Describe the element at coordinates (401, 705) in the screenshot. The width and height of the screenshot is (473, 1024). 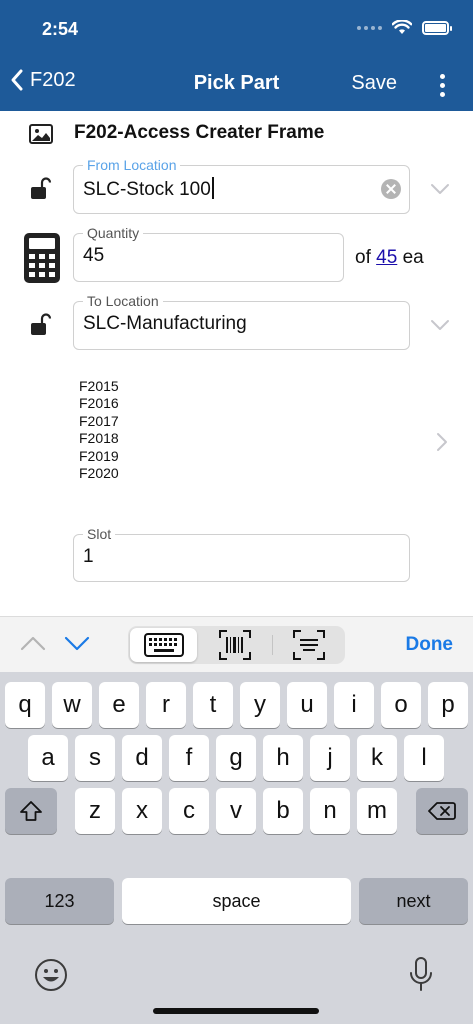
I see `key-o: o` at that location.